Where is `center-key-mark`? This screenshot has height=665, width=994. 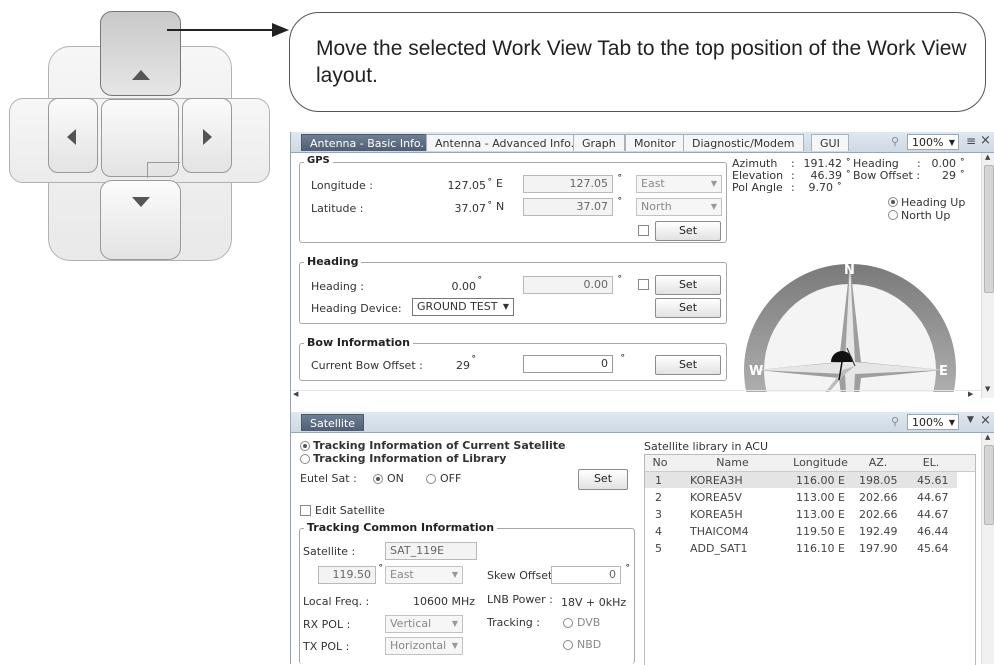 center-key-mark is located at coordinates (163, 170).